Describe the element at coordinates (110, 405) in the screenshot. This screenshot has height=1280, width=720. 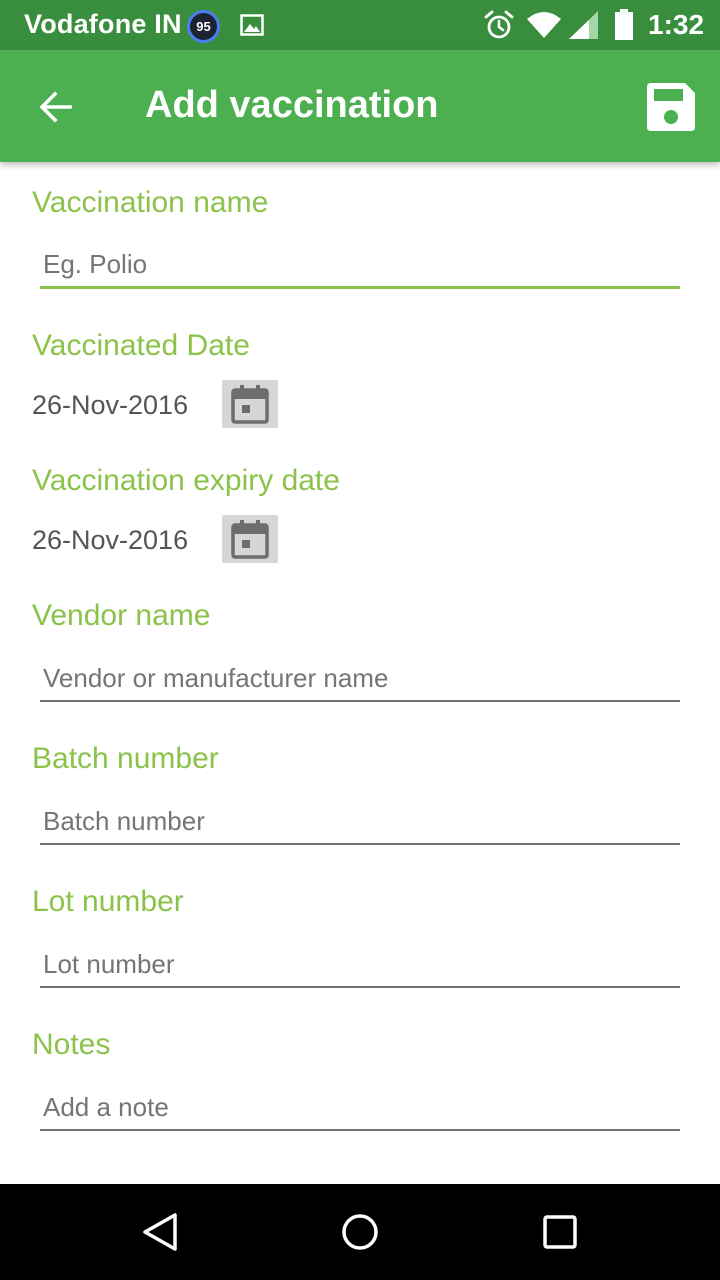
I see `vaccinated-date-value: 26-Nov-2016` at that location.